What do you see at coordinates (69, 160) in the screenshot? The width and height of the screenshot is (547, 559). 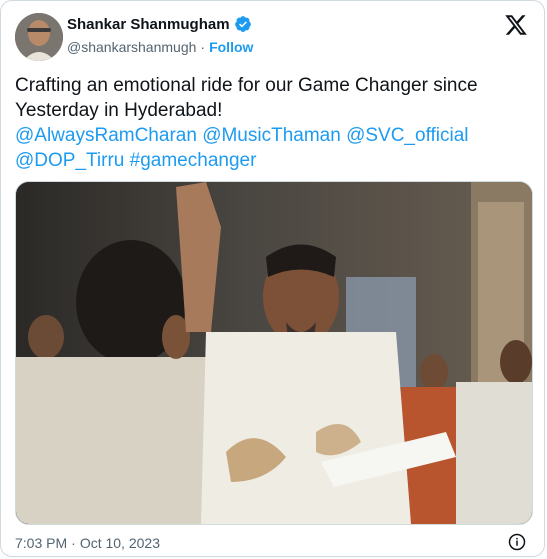 I see `mention-link: @DOP_Tirru` at bounding box center [69, 160].